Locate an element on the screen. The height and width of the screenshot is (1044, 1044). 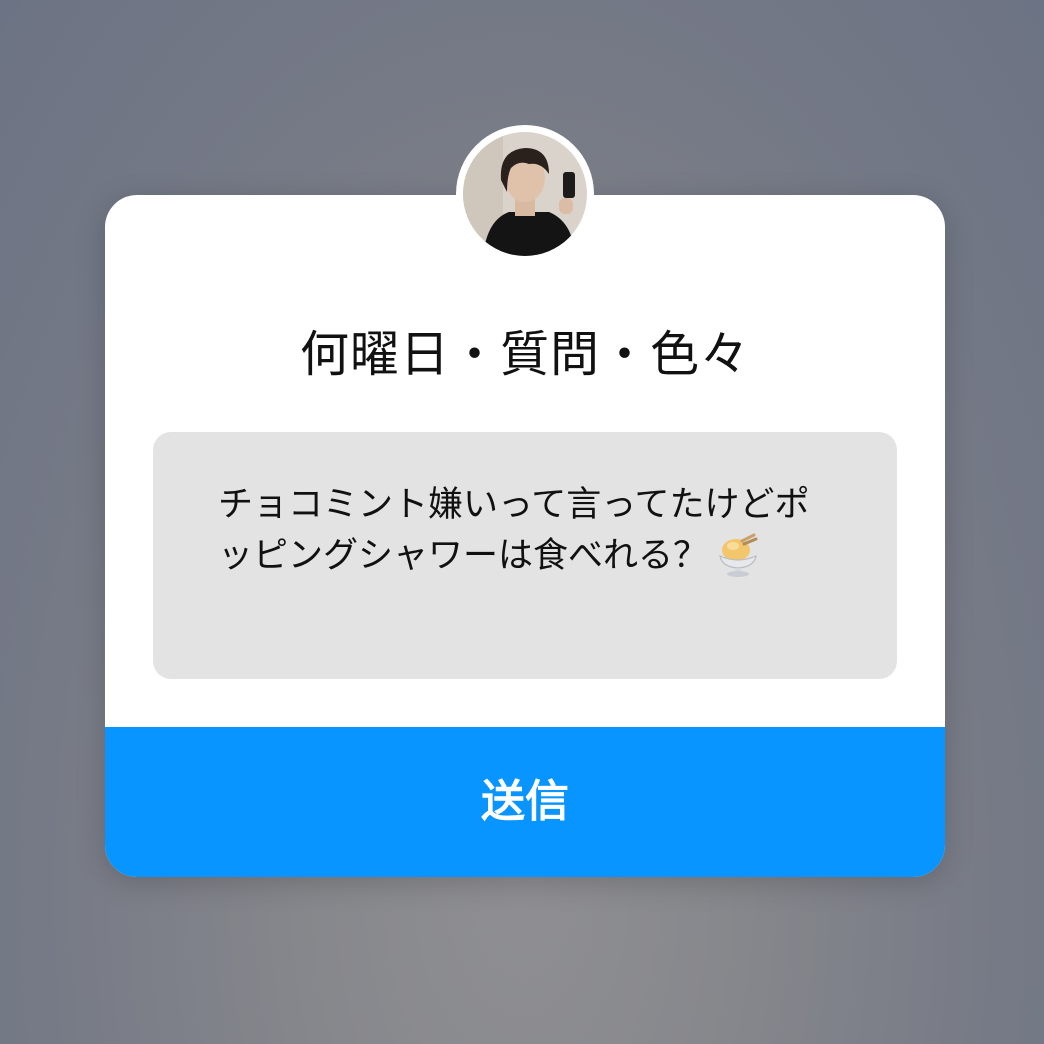
question-text-container: チョコミント嫌いって言ってたけどポッピングシャワーは食べれる？ is located at coordinates (518, 531).